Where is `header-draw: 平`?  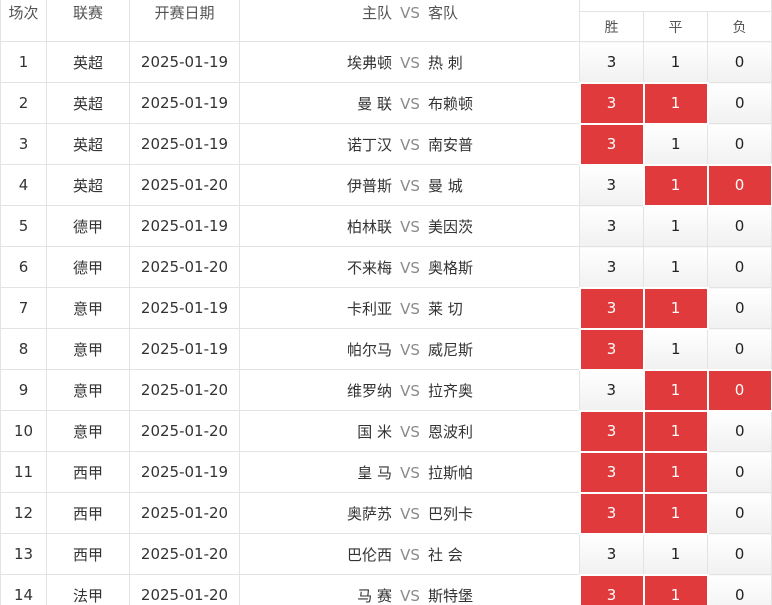 header-draw: 平 is located at coordinates (675, 26).